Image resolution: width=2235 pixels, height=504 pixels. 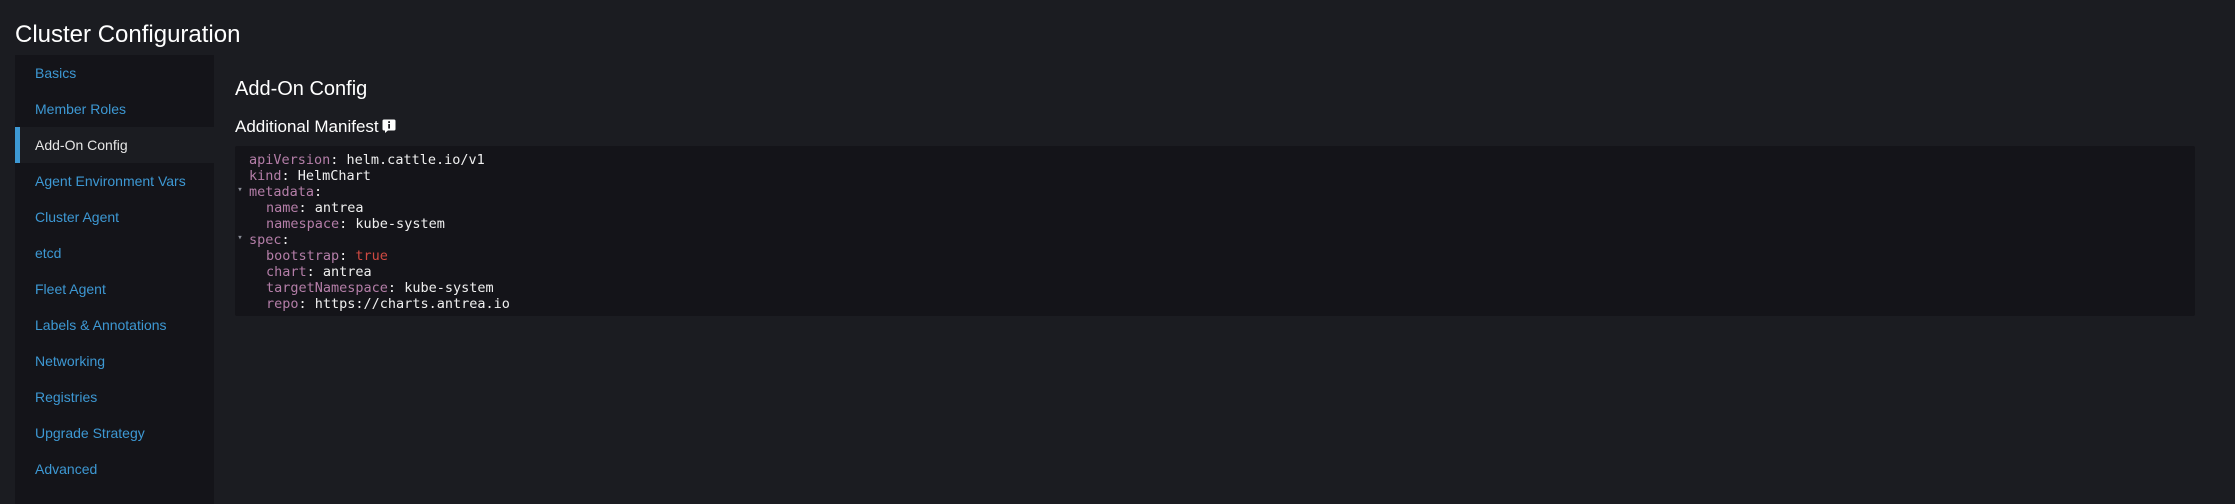 What do you see at coordinates (415, 160) in the screenshot?
I see `yaml-value: helm.cattle.io/v1` at bounding box center [415, 160].